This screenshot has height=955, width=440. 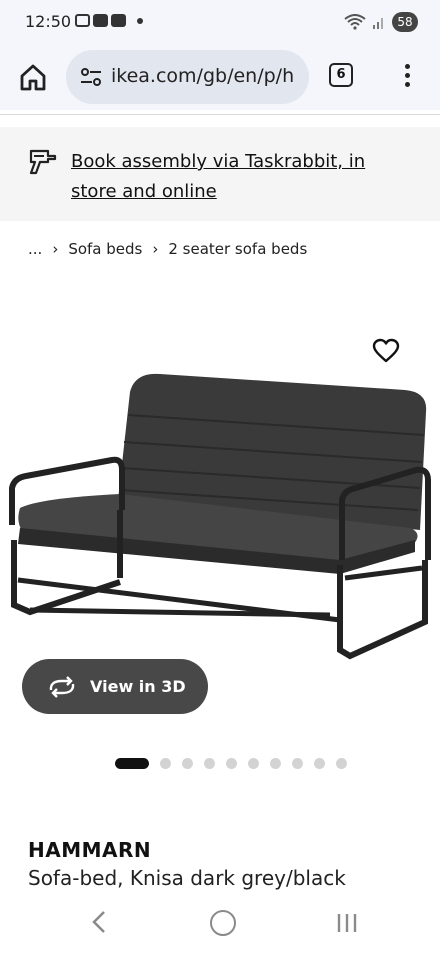 I want to click on battery-icon: 58, so click(x=405, y=22).